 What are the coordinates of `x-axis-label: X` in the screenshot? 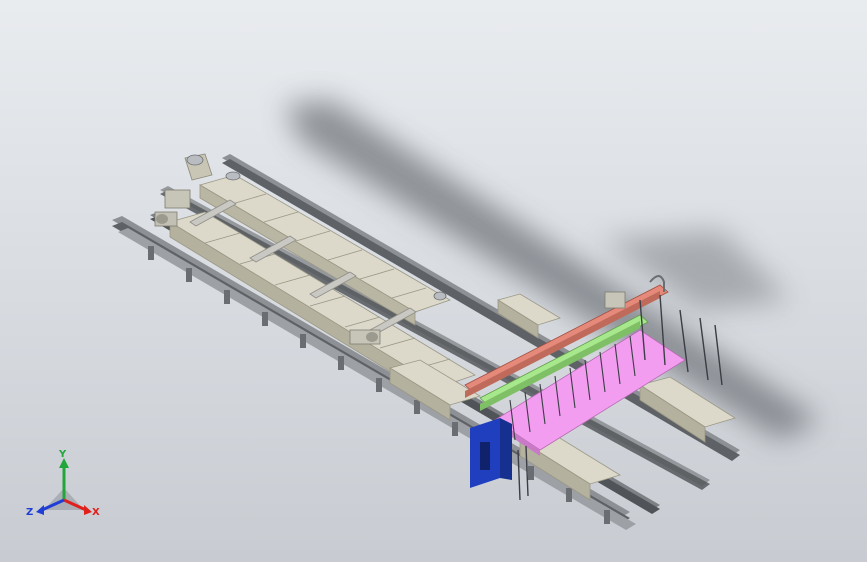 It's located at (96, 512).